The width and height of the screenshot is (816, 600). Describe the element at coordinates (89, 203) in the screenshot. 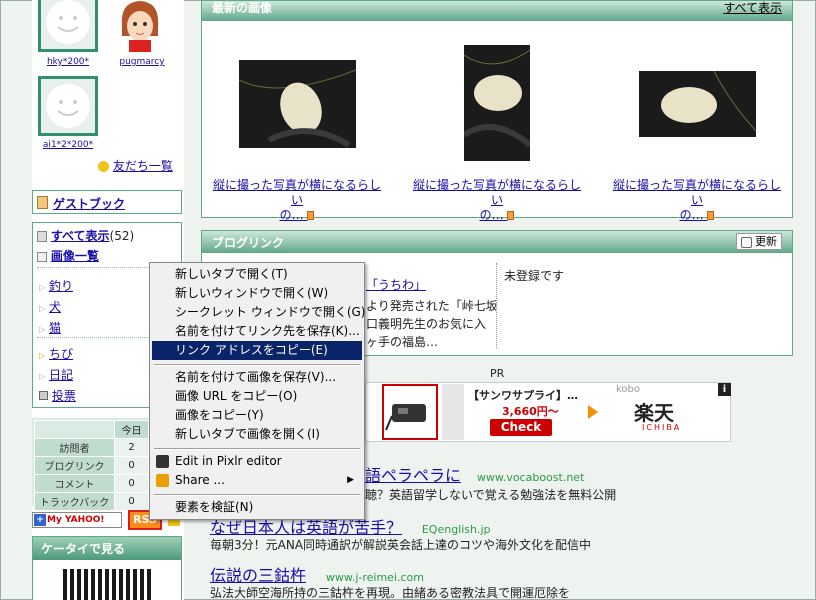

I see `guestbook-link: ゲストブック` at that location.